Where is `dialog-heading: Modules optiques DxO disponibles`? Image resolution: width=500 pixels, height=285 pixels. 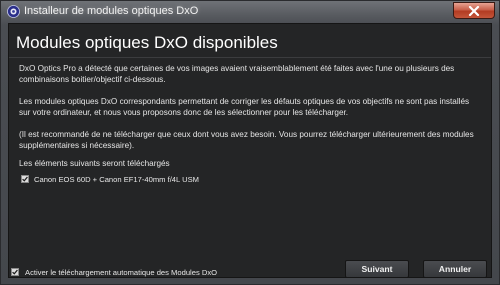
dialog-heading: Modules optiques DxO disponibles is located at coordinates (147, 42).